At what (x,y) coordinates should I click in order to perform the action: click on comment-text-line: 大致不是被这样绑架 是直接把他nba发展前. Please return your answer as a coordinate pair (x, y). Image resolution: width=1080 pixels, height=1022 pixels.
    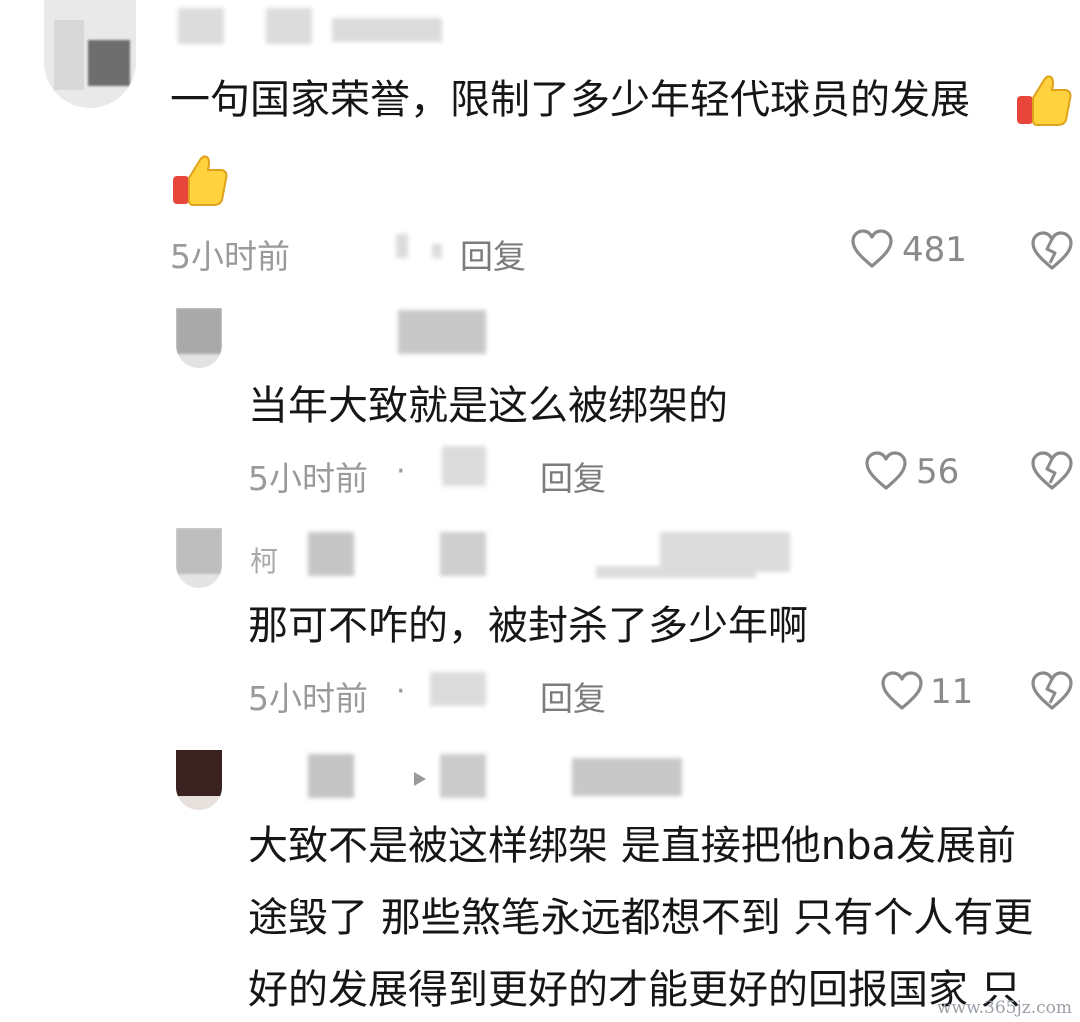
    Looking at the image, I should click on (632, 846).